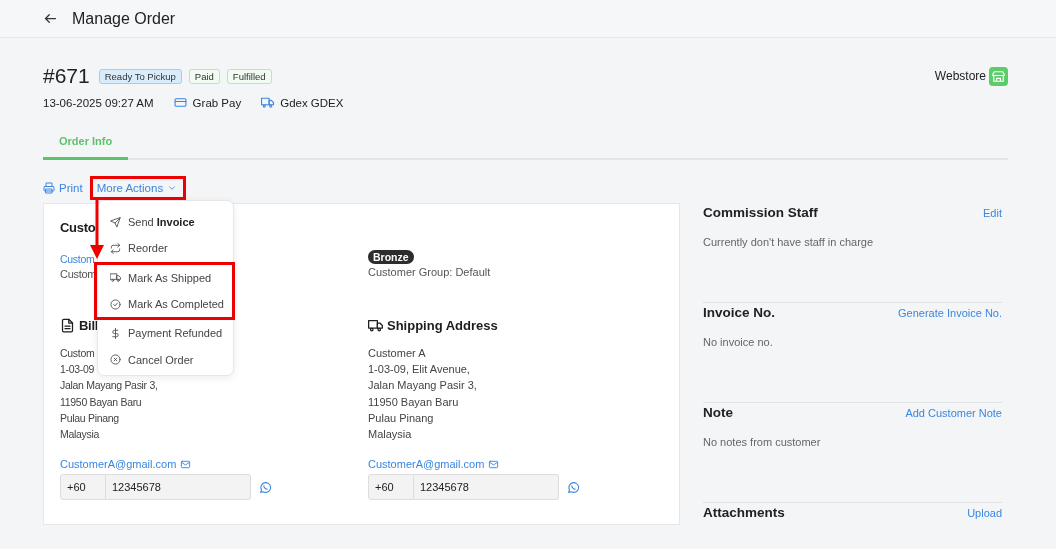  What do you see at coordinates (77, 353) in the screenshot?
I see `address-line: Custom` at bounding box center [77, 353].